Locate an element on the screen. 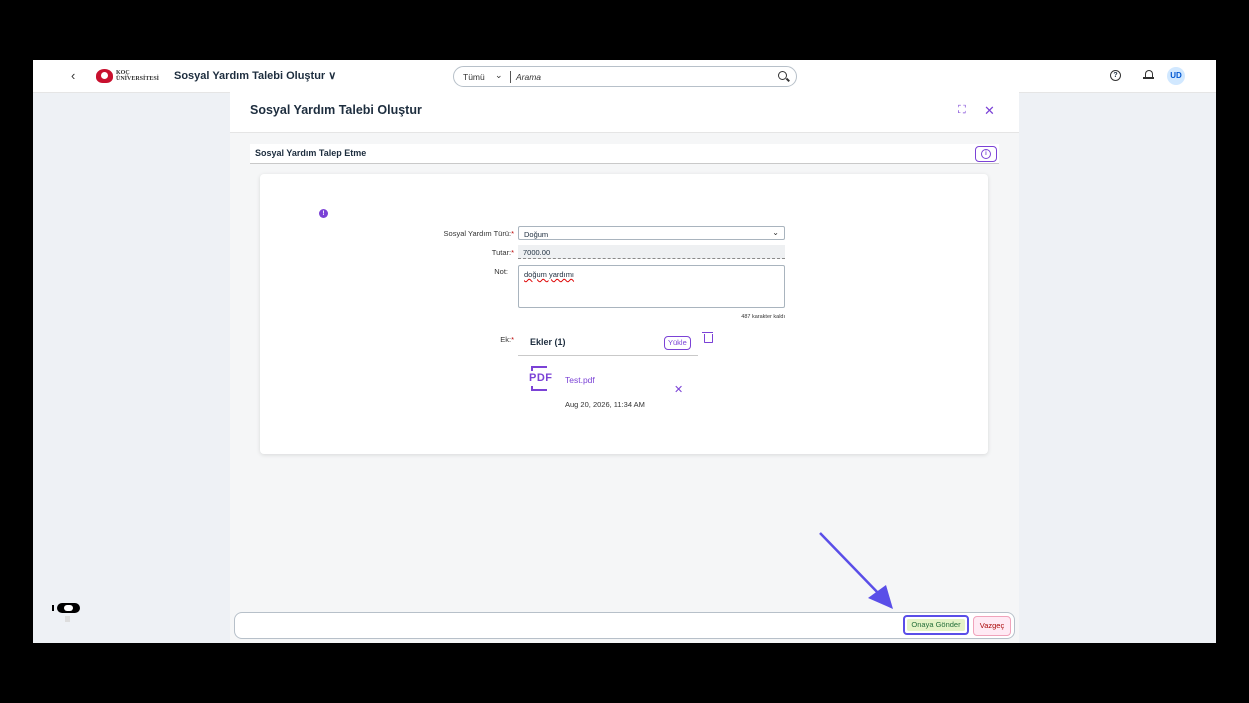 The width and height of the screenshot is (1249, 703). arrow-shaft is located at coordinates (850, 564).